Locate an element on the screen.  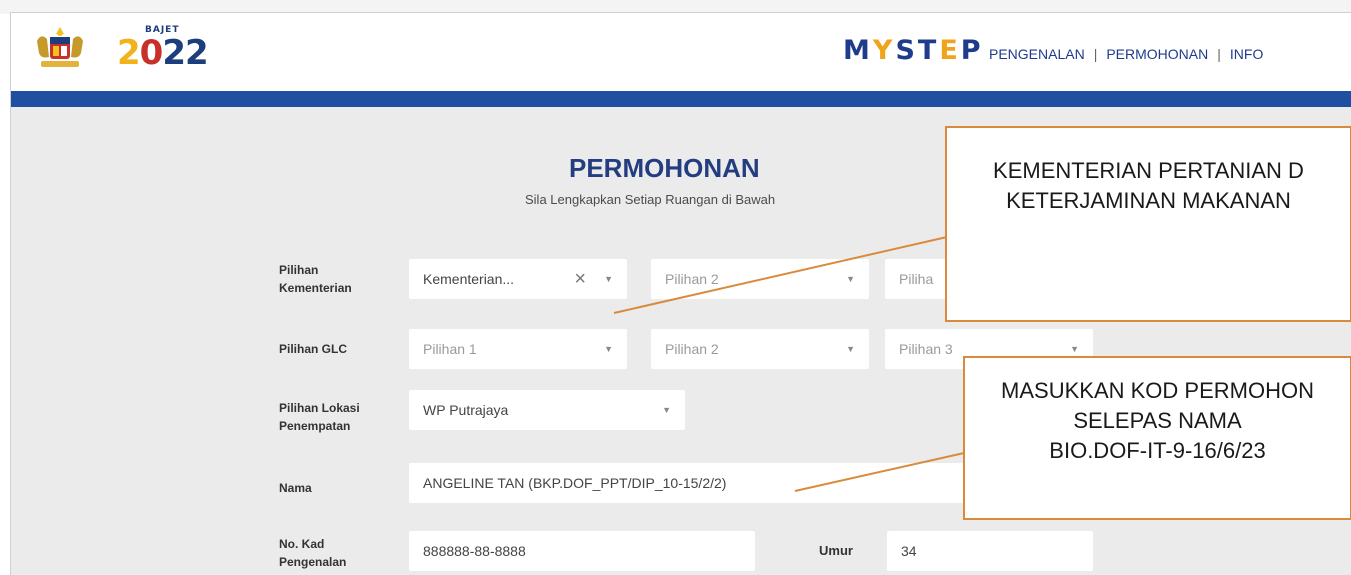
code-callout-line: MASUKKAN KOD PERMOHON is located at coordinates (1157, 390).